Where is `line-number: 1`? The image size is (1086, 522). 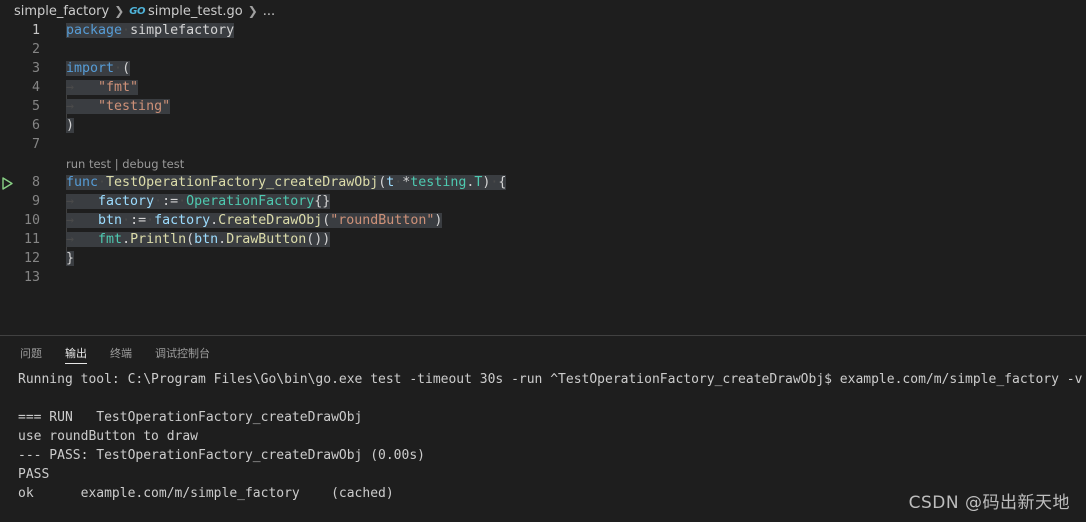 line-number: 1 is located at coordinates (35, 30).